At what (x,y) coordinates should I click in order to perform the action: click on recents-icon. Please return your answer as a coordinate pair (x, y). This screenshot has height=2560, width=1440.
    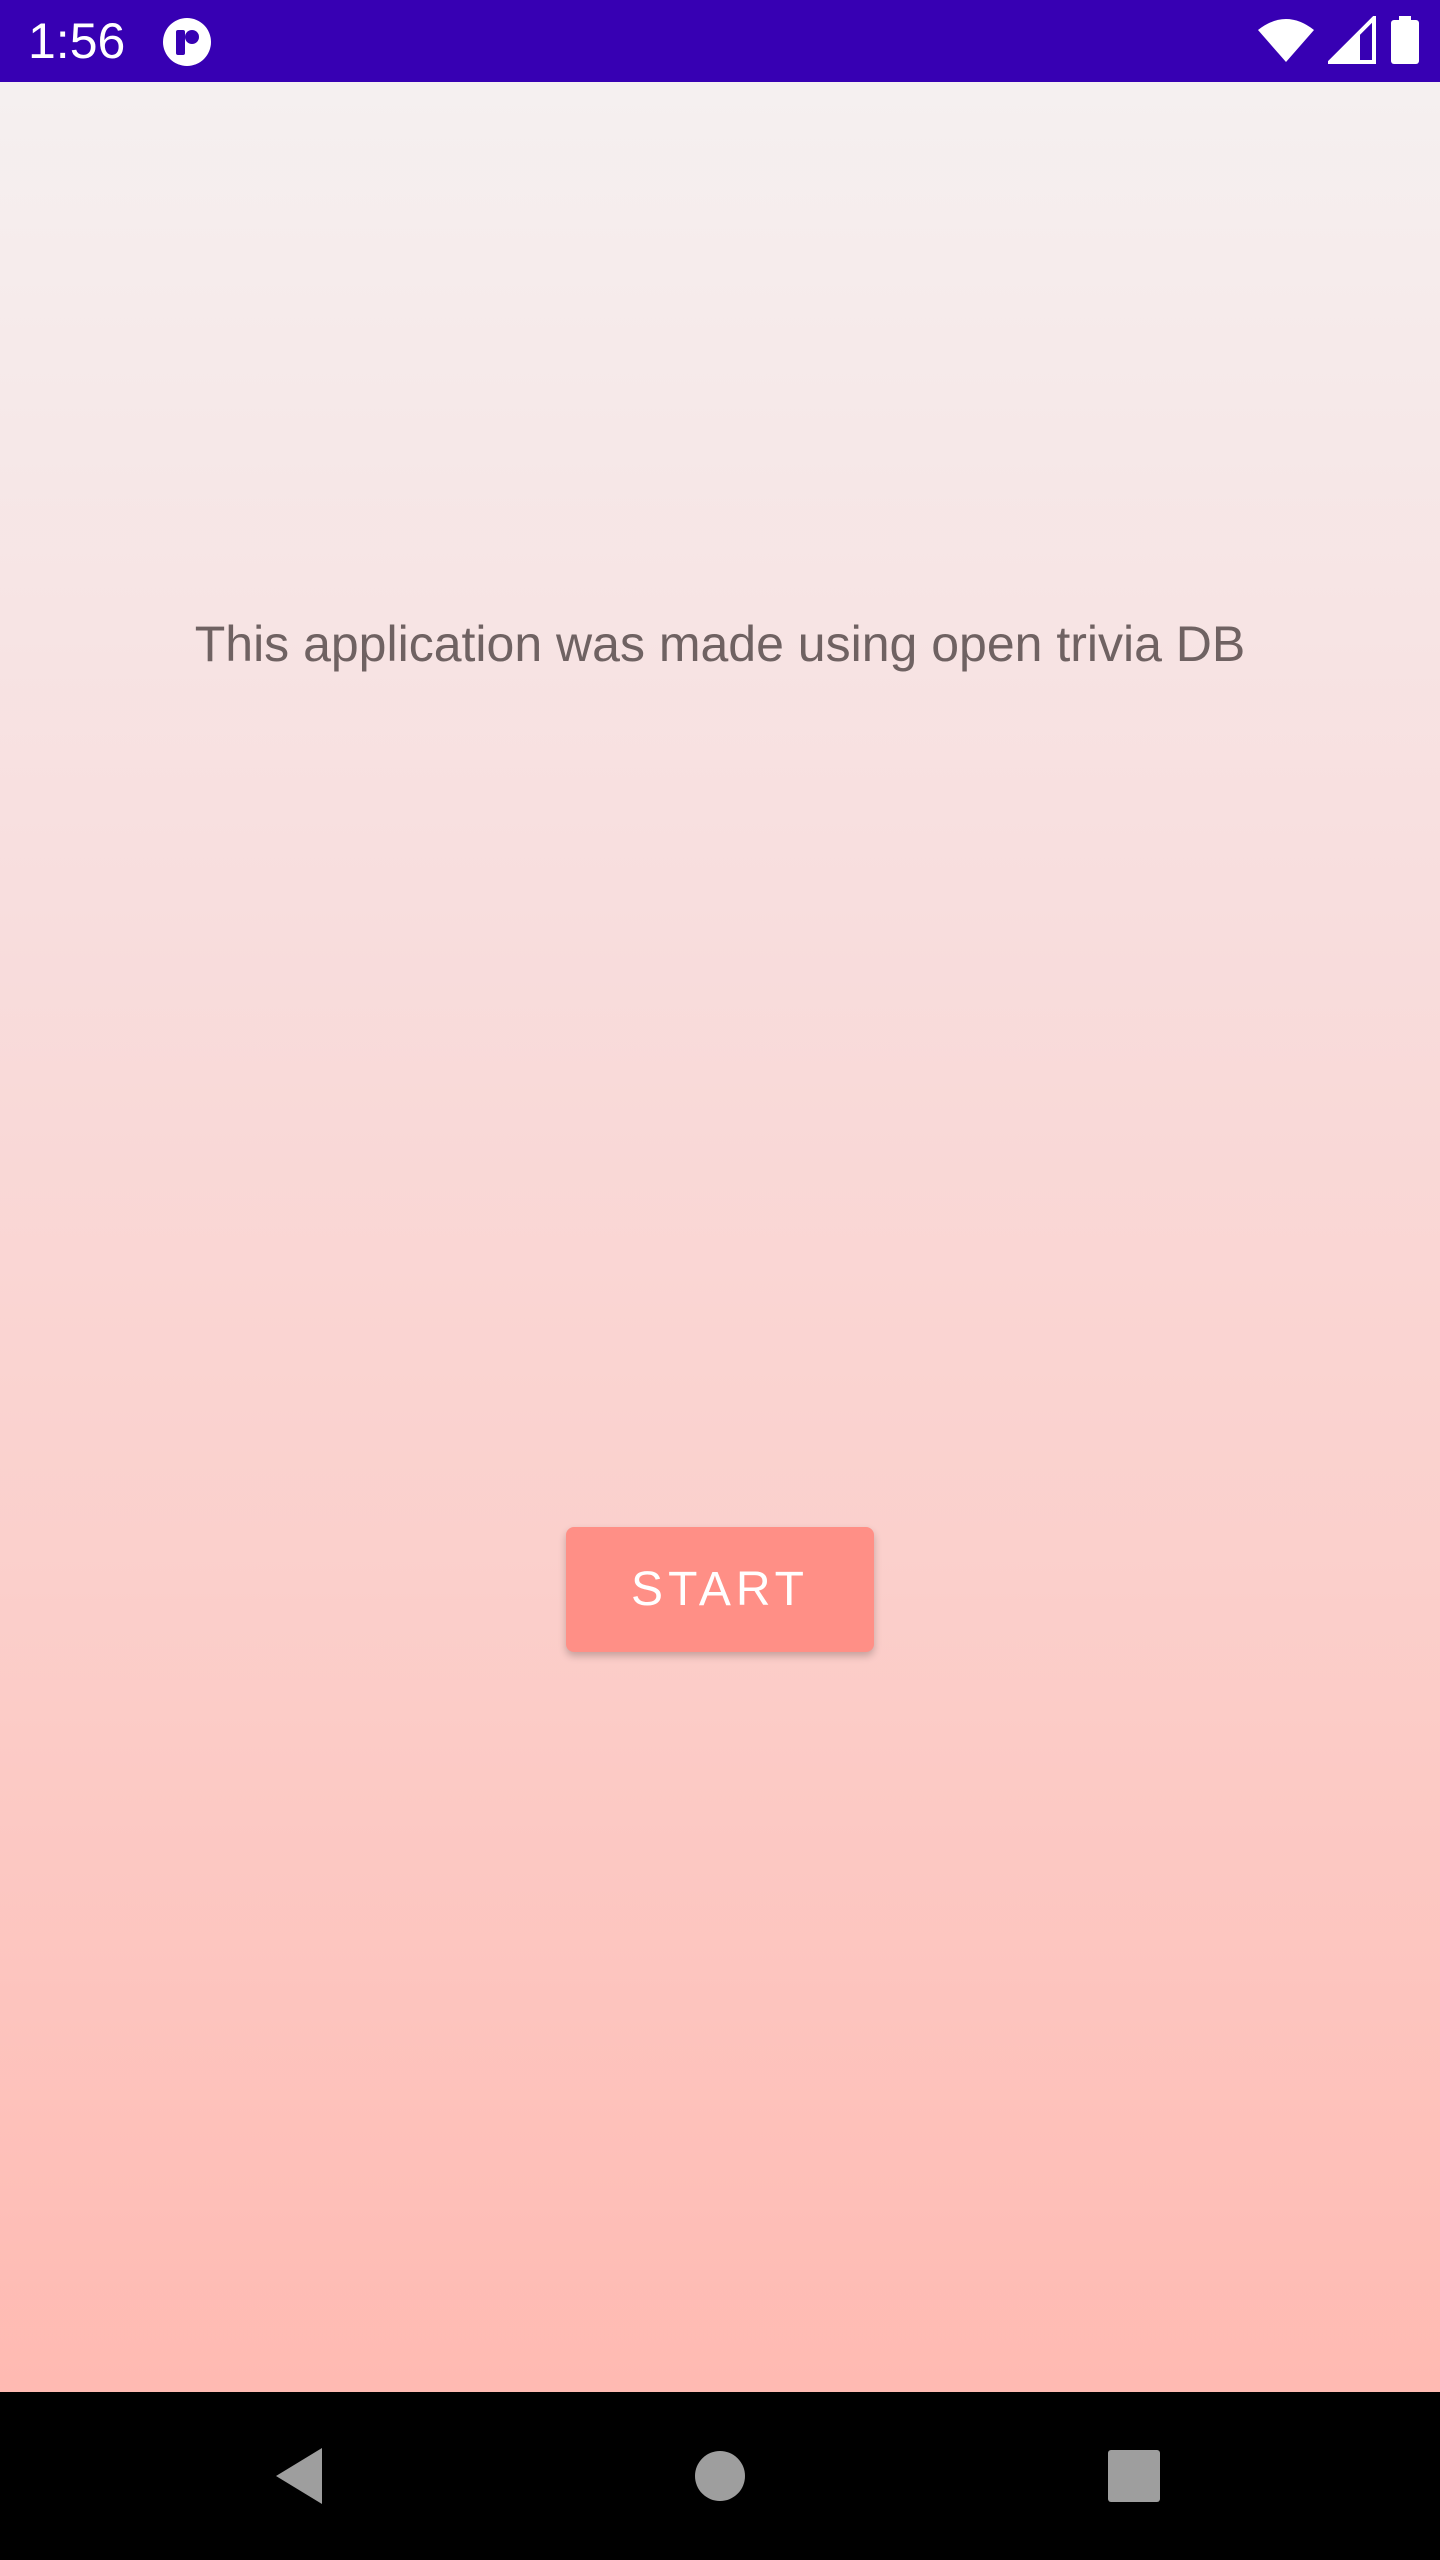
    Looking at the image, I should click on (1134, 2476).